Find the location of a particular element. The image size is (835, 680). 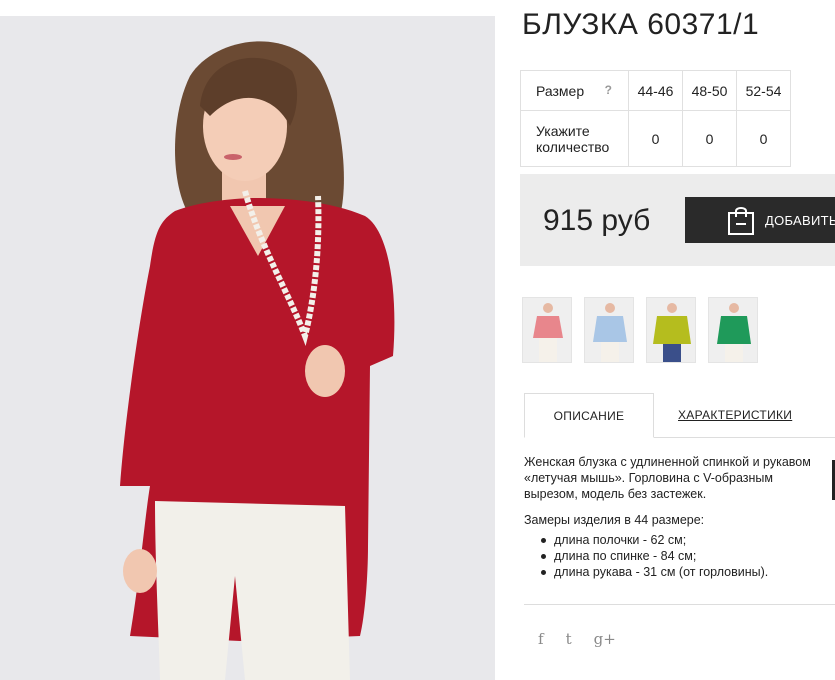

list-item: длина по спинке - 84 см; is located at coordinates (676, 556).